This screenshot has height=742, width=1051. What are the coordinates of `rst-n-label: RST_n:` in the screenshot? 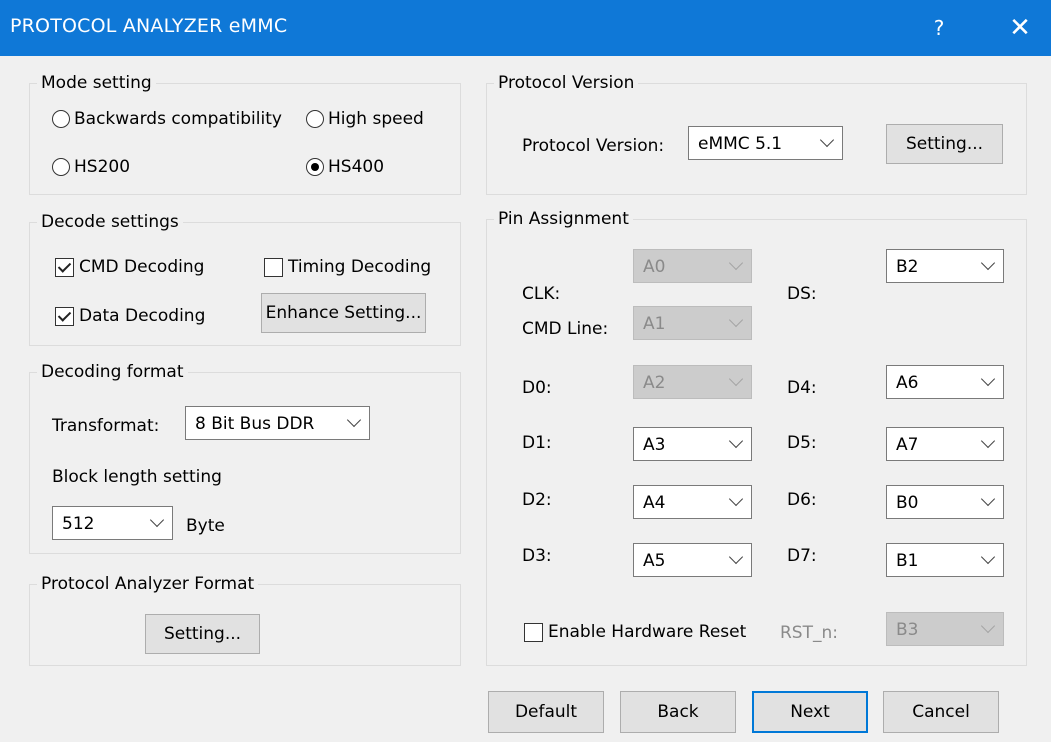 It's located at (809, 633).